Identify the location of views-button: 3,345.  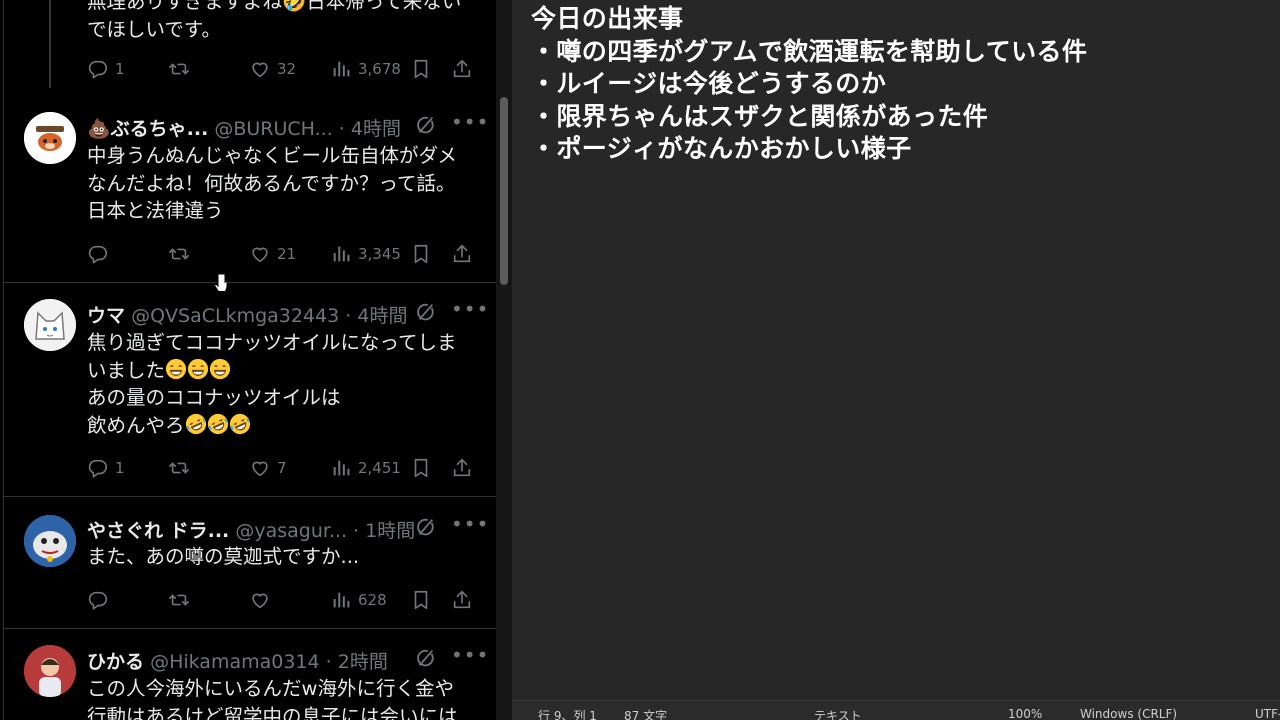
(365, 254).